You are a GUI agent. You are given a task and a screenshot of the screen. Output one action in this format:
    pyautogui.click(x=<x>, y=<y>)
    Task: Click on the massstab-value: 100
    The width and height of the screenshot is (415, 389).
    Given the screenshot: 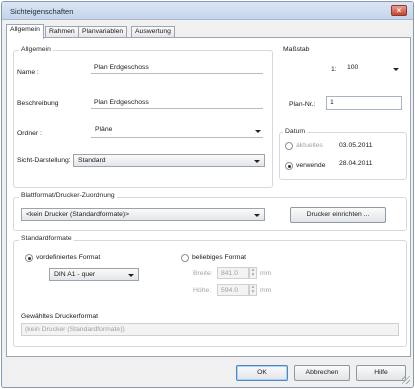 What is the action you would take?
    pyautogui.click(x=353, y=67)
    